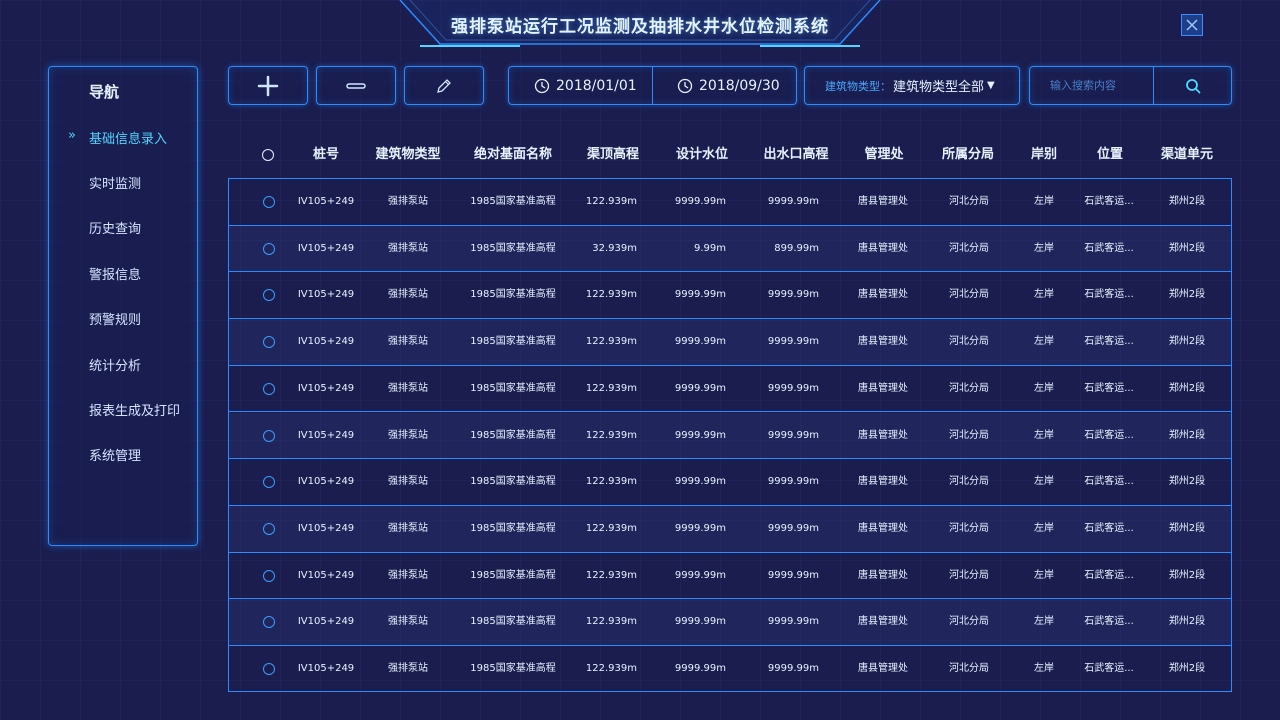 This screenshot has width=1280, height=720. Describe the element at coordinates (709, 248) in the screenshot. I see `table-cell: 9.99m` at that location.